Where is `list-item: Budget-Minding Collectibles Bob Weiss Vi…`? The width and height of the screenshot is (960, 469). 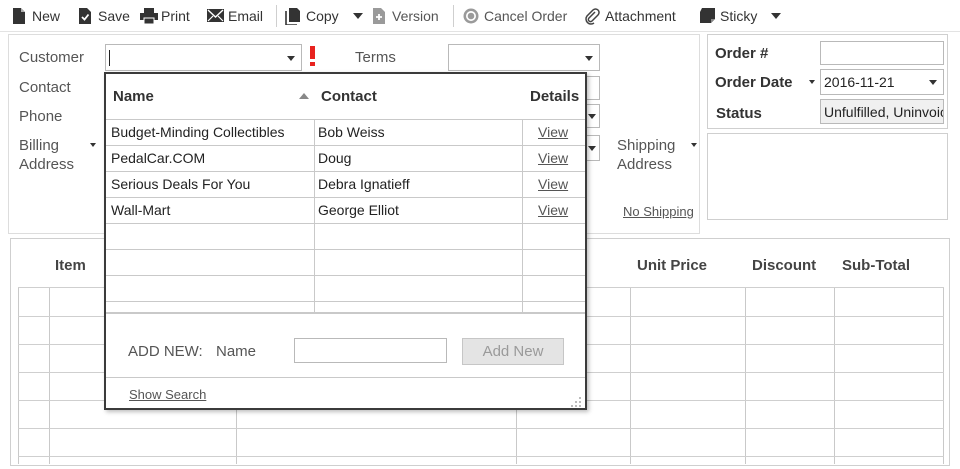
list-item: Budget-Minding Collectibles Bob Weiss Vi… is located at coordinates (345, 132).